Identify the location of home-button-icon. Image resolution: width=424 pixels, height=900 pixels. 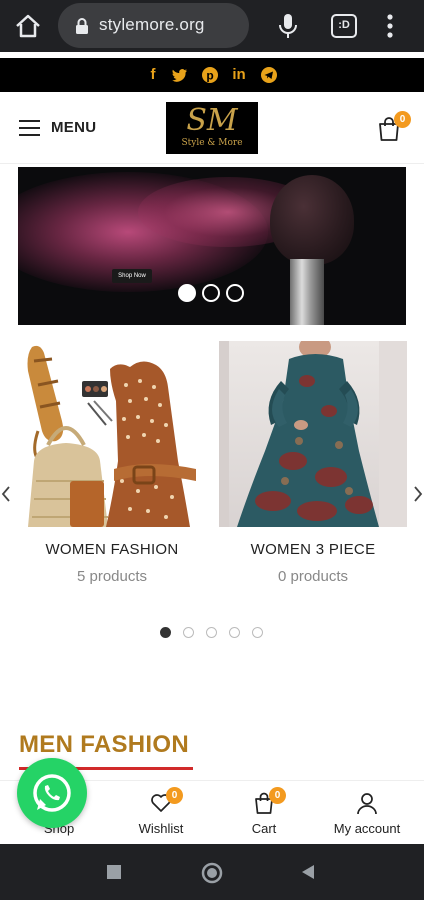
(212, 873).